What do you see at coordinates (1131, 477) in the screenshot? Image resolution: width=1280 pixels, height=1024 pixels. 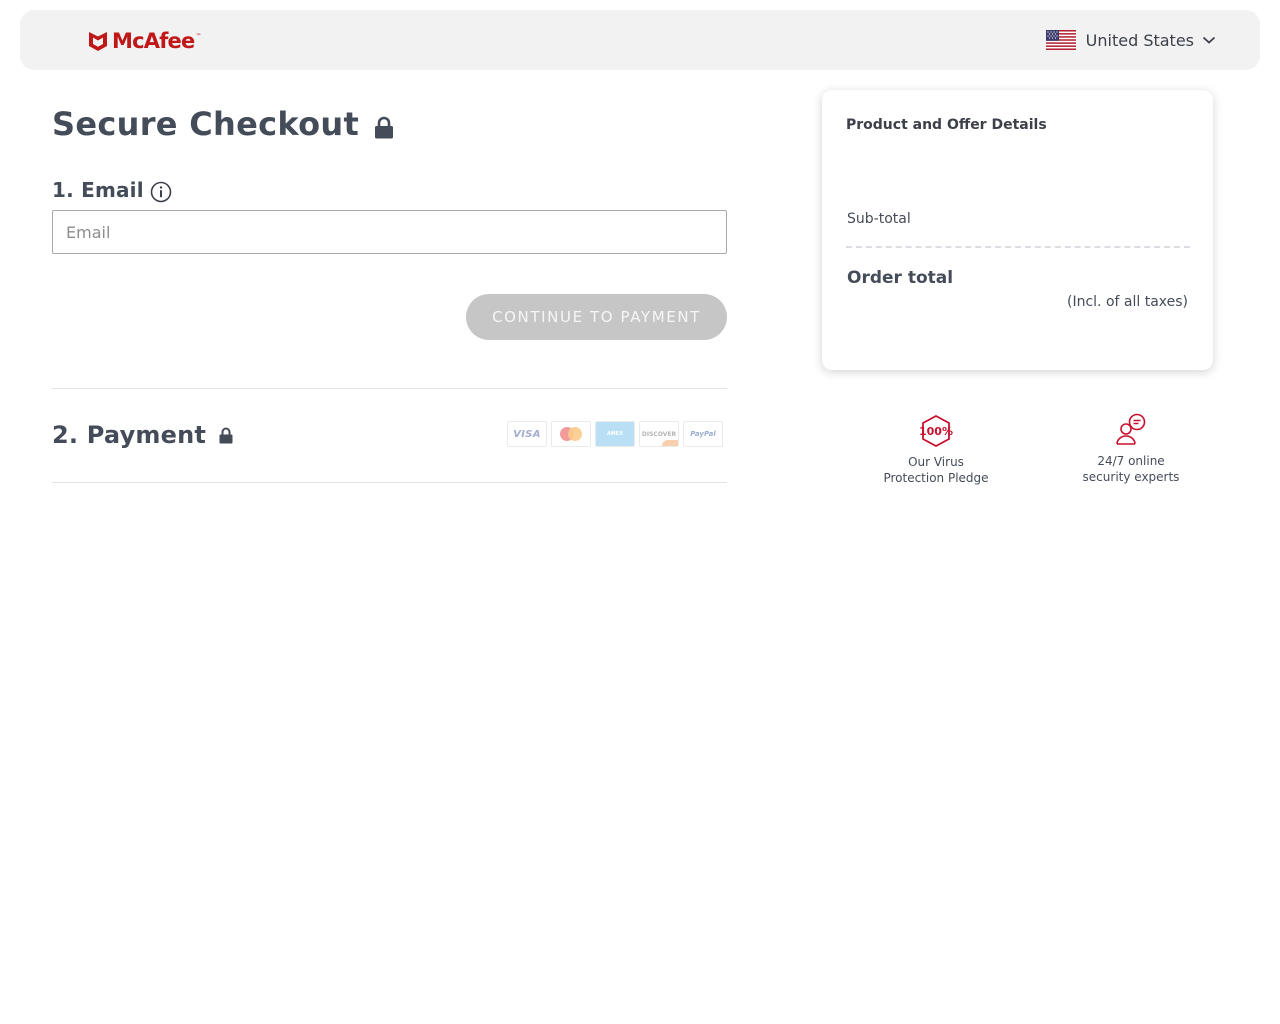 I see `experts-caption-line2: security experts` at bounding box center [1131, 477].